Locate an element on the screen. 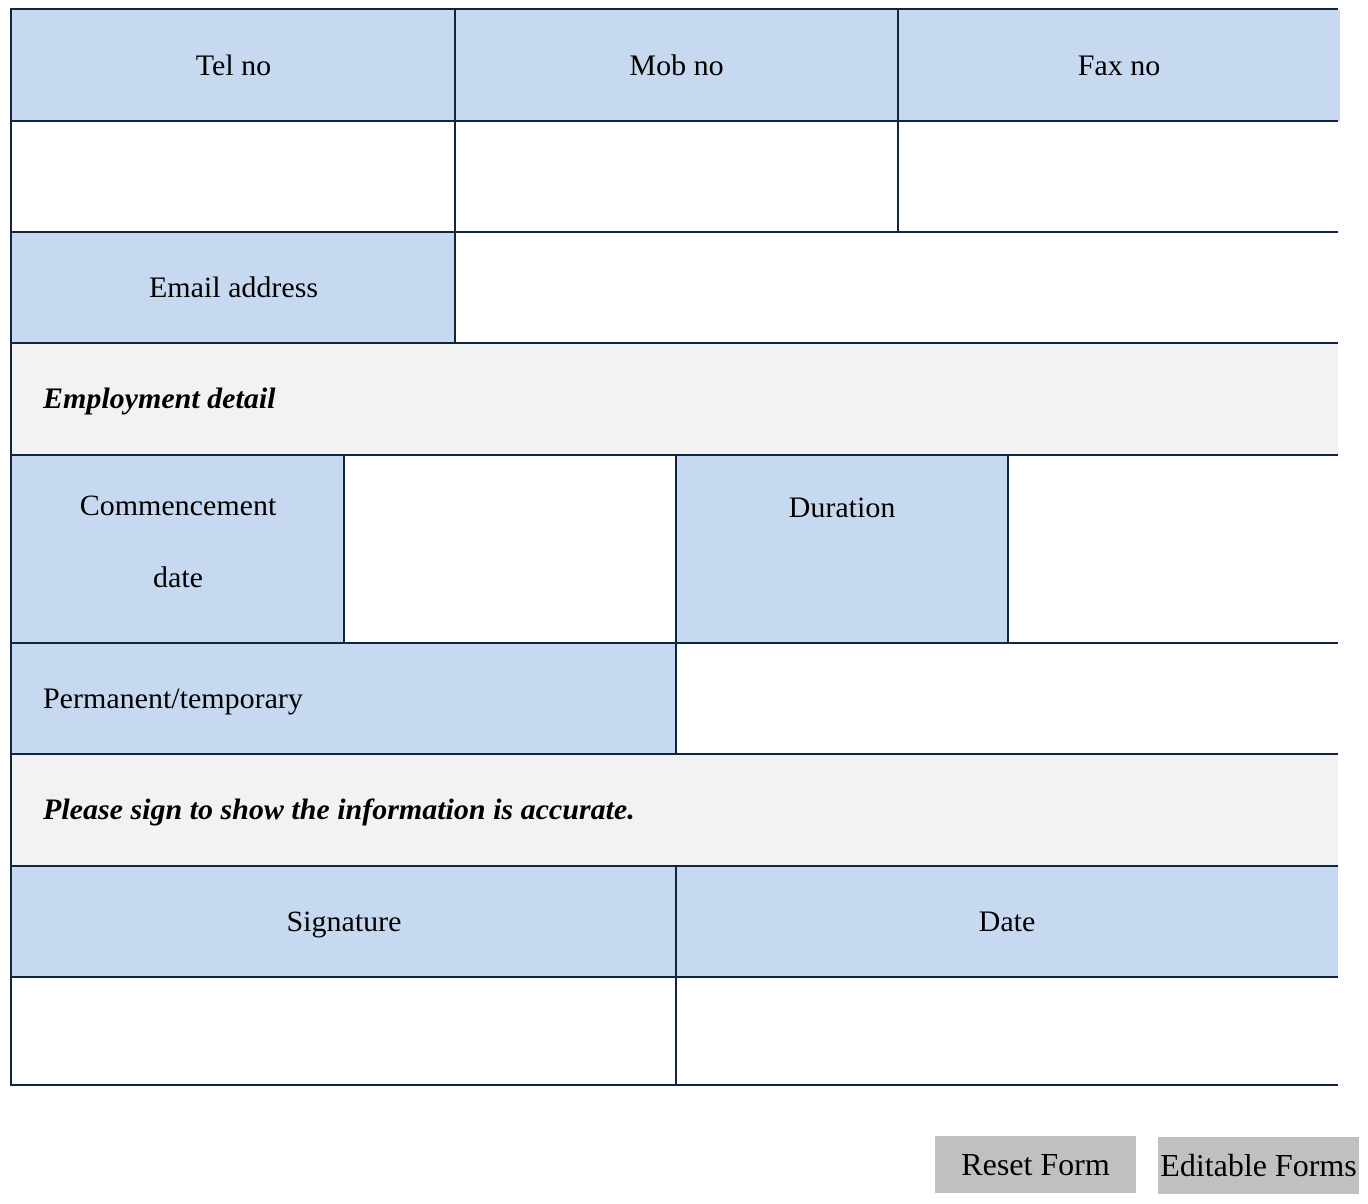  duration-cell is located at coordinates (1173, 549).